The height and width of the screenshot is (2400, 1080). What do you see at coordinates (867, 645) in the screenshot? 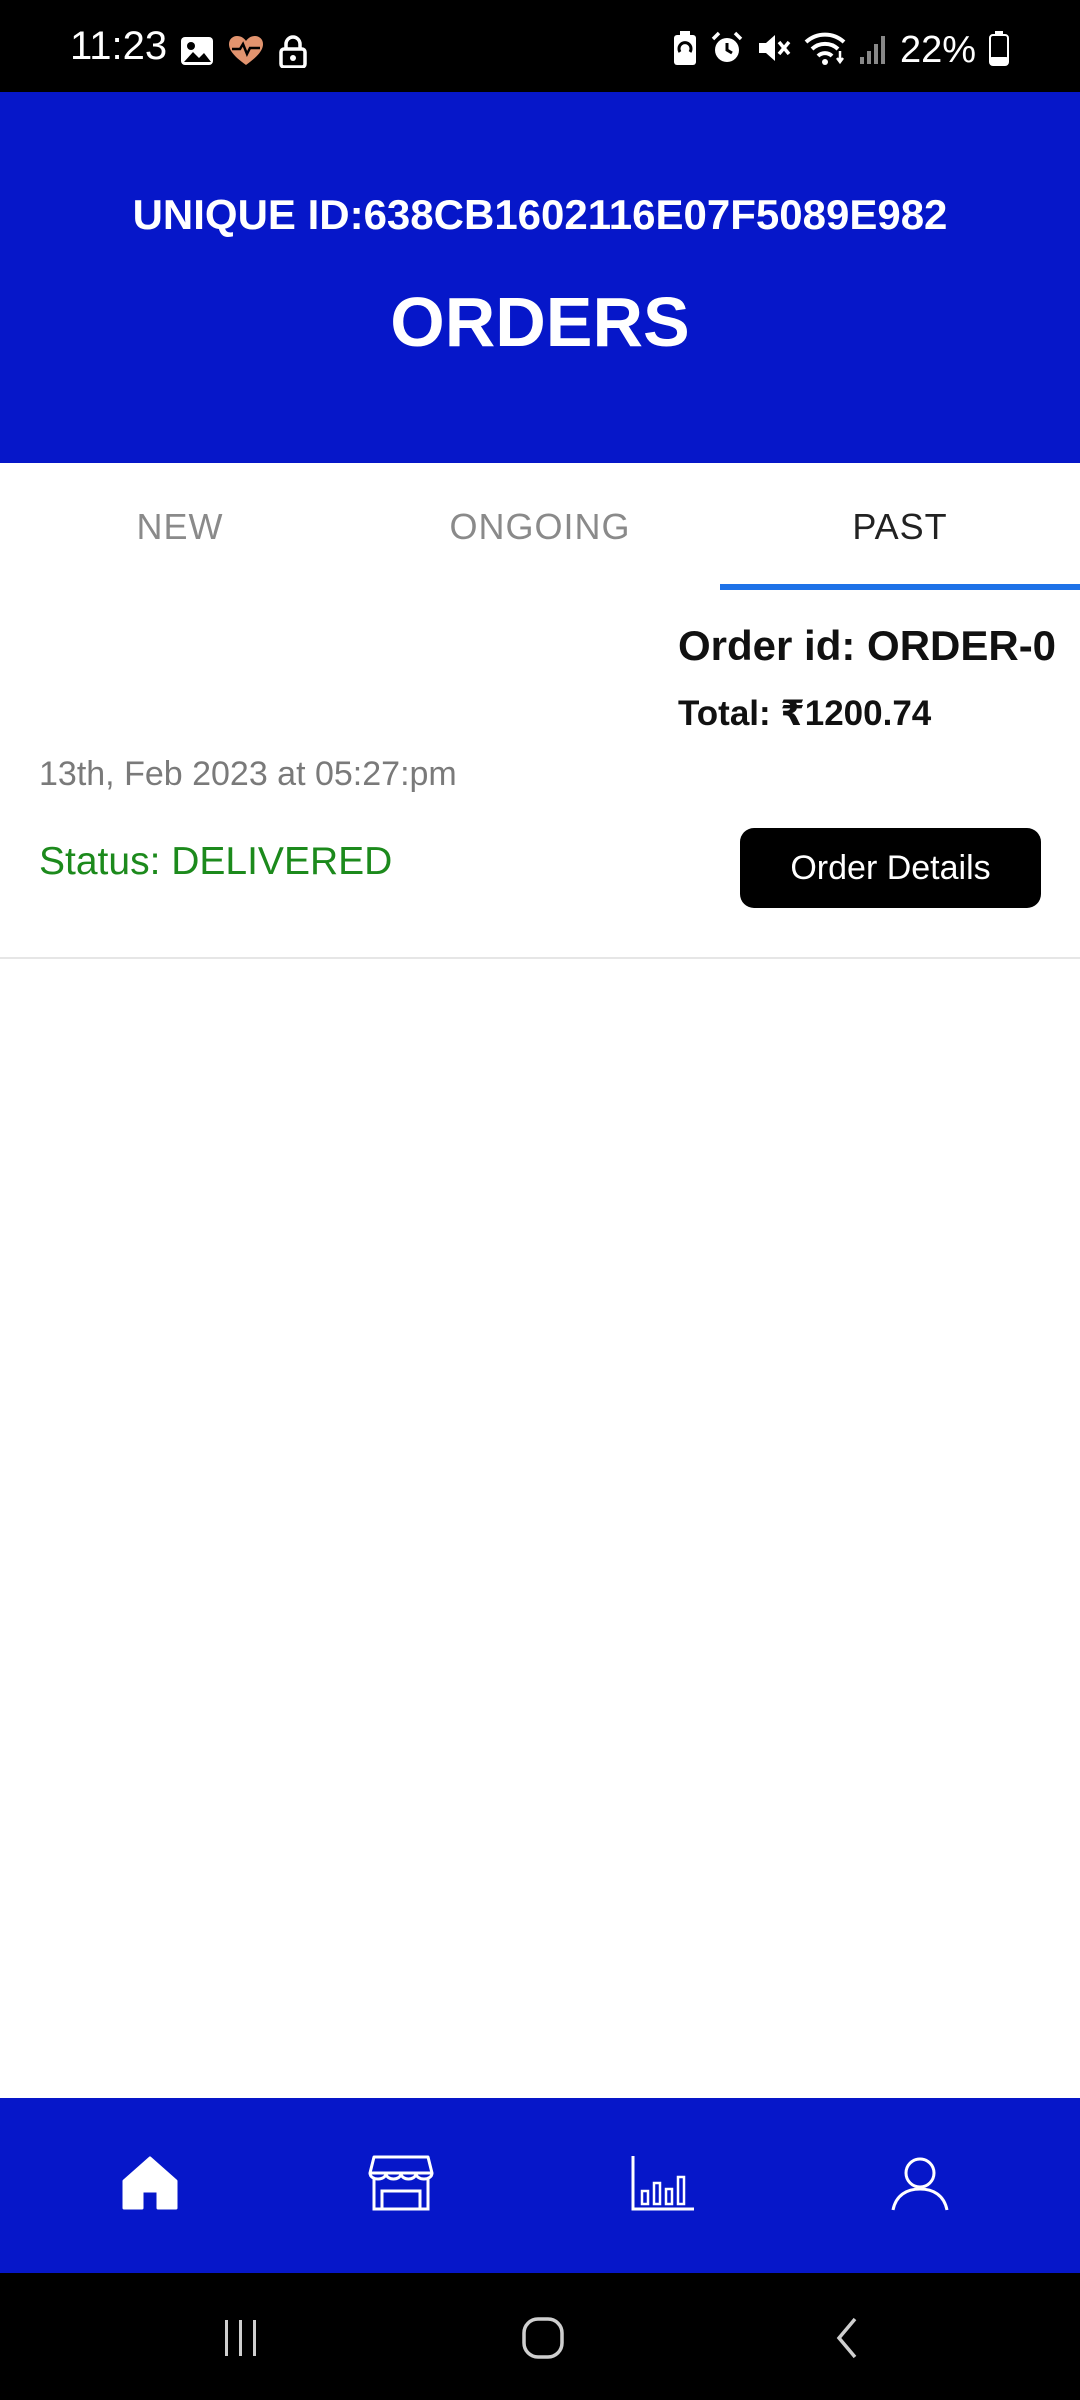
I see `order-id: Order id: ORDER-0` at bounding box center [867, 645].